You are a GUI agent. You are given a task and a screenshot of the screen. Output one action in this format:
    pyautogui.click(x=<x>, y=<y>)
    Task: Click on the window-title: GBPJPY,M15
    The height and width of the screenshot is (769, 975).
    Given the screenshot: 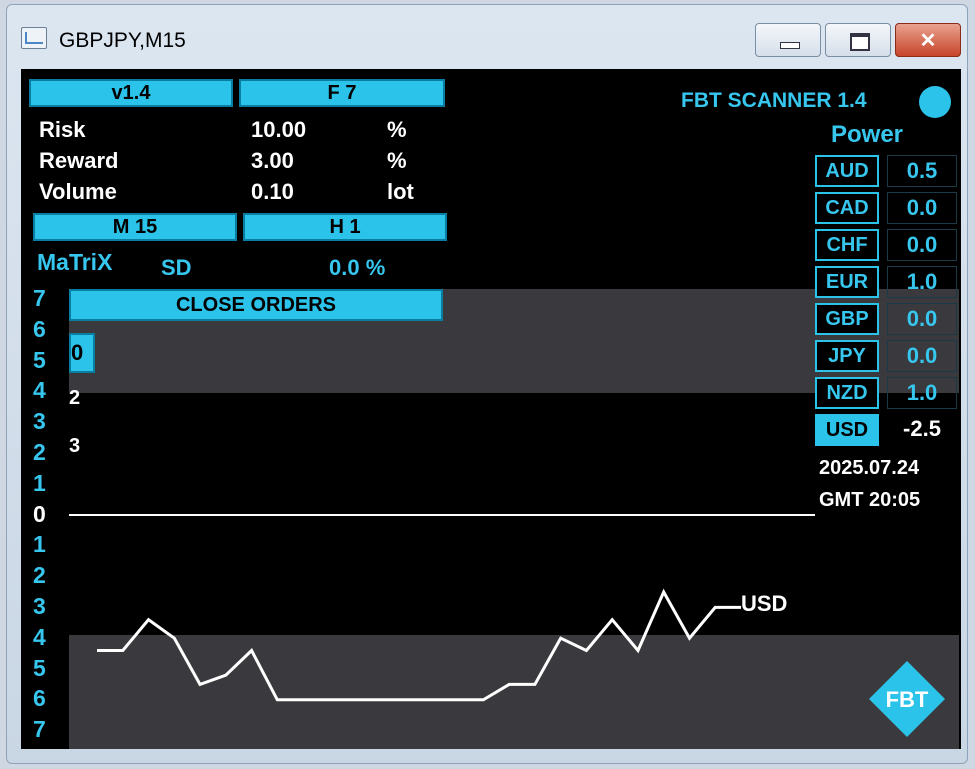 What is the action you would take?
    pyautogui.click(x=122, y=40)
    